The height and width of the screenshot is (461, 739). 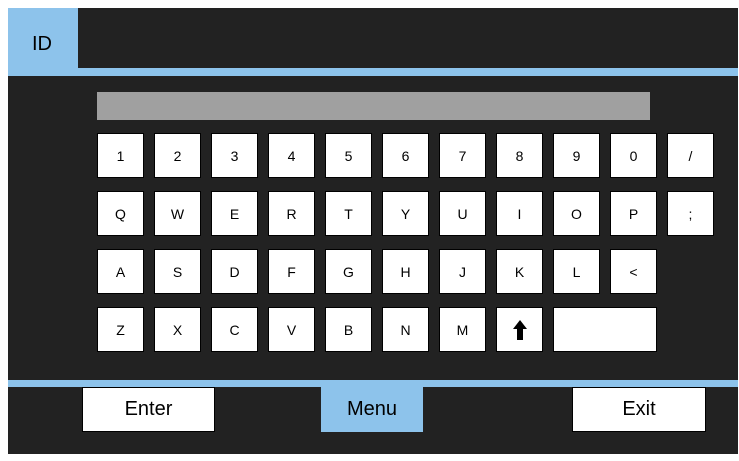 I want to click on menu-button: Menu, so click(x=372, y=409).